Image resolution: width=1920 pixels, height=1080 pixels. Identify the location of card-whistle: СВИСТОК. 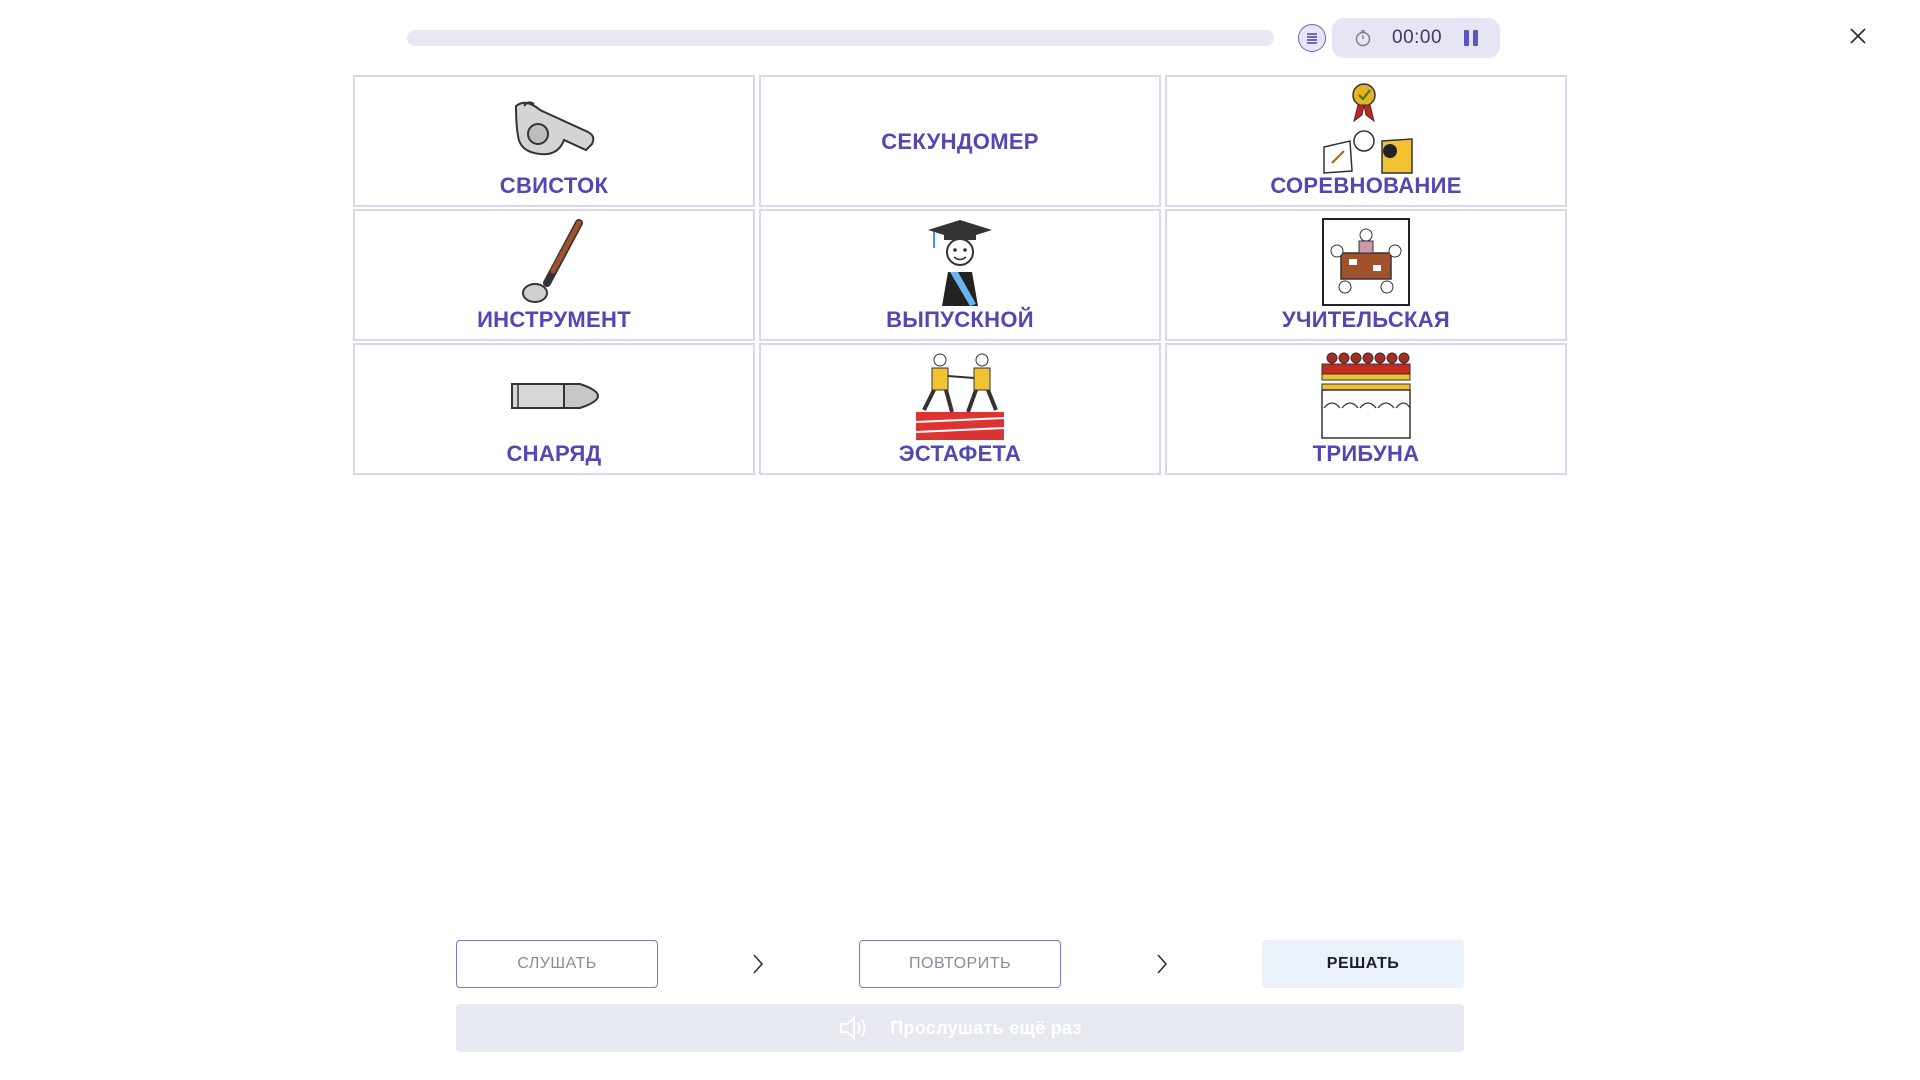
(554, 141).